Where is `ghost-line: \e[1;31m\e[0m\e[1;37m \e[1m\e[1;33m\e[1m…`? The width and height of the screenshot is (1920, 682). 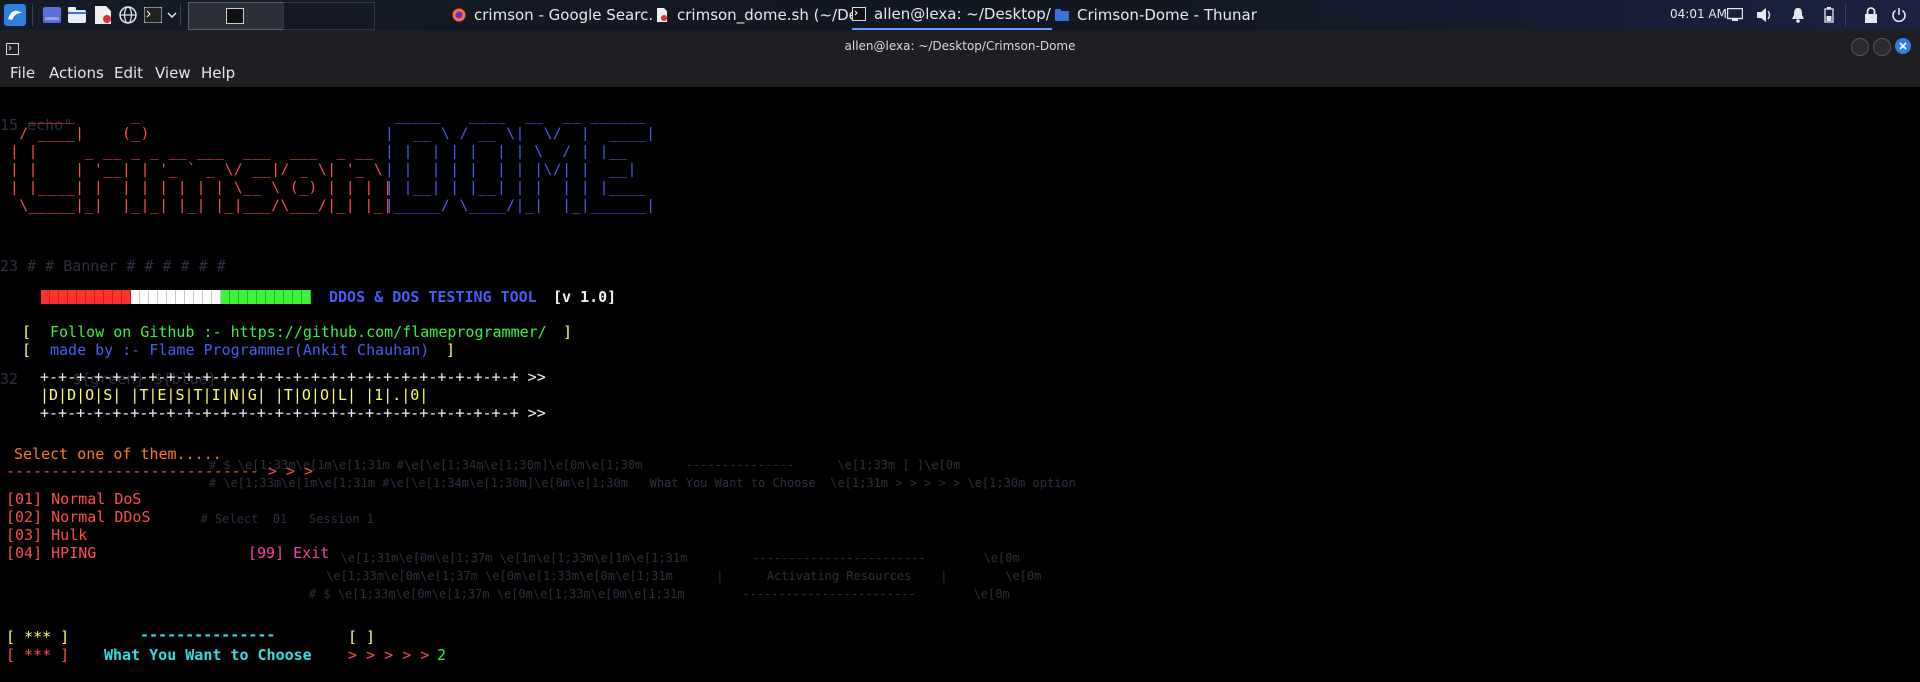
ghost-line: \e[1;31m\e[0m\e[1;37m \e[1m\e[1;33m\e[1m… is located at coordinates (655, 558).